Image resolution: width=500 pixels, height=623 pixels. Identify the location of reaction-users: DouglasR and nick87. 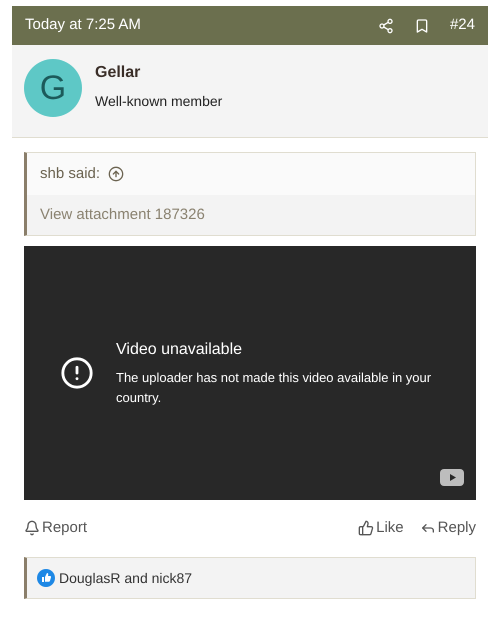
(125, 578).